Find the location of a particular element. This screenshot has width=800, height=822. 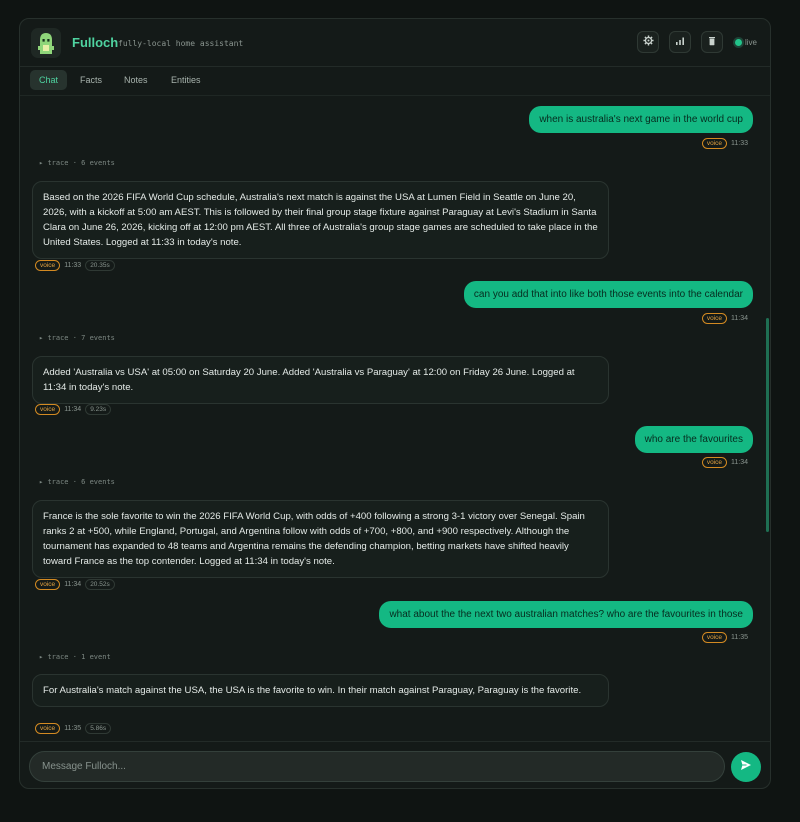

gear-icon is located at coordinates (648, 42).